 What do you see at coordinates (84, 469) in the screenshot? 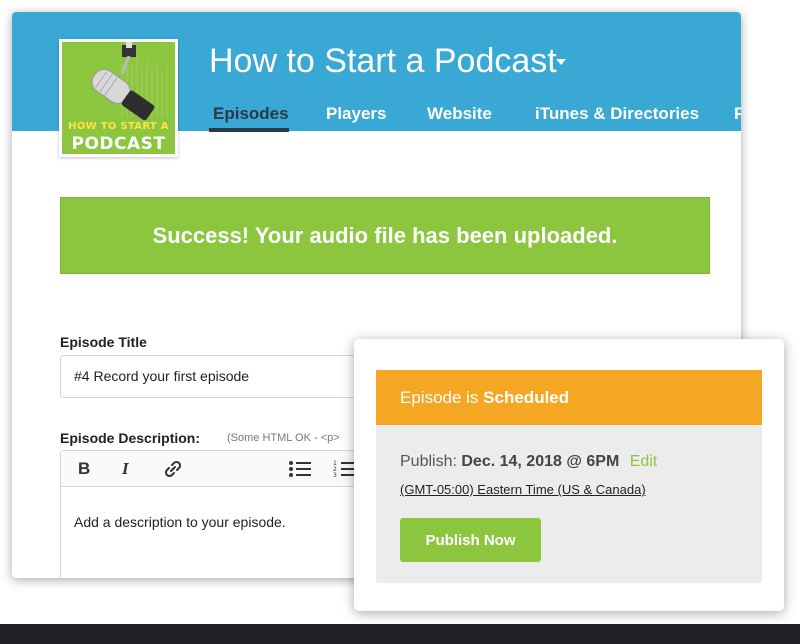
I see `bold-button: B` at bounding box center [84, 469].